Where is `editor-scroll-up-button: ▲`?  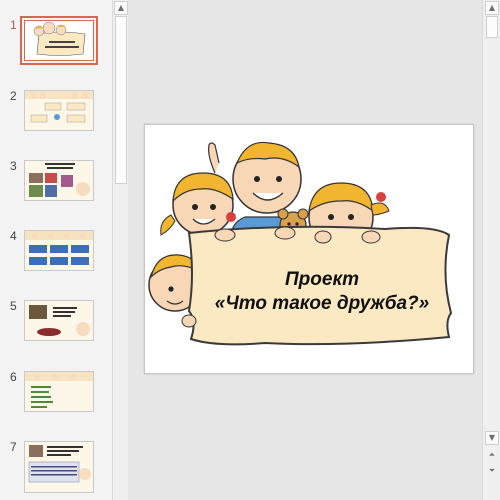
editor-scroll-up-button: ▲ is located at coordinates (492, 8).